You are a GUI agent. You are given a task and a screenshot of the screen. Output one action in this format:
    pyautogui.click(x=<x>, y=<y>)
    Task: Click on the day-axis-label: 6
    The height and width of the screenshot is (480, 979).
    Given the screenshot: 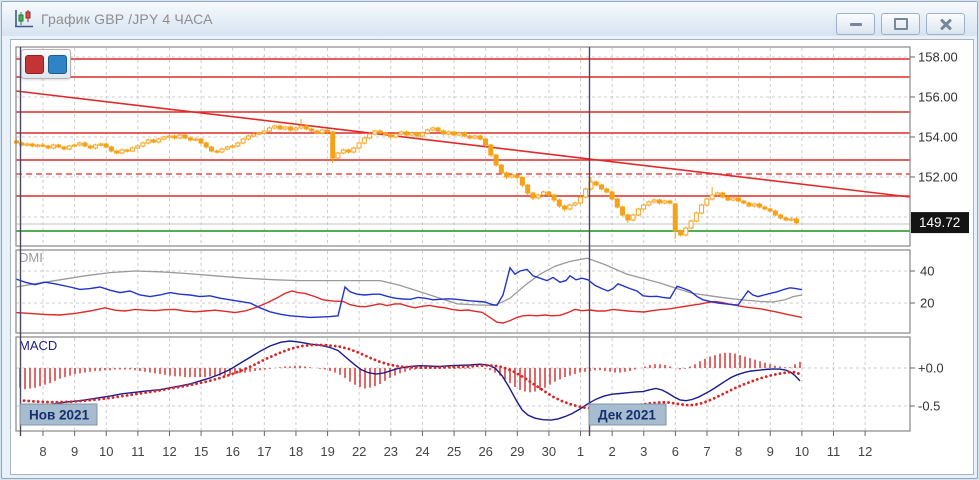 What is the action you would take?
    pyautogui.click(x=675, y=451)
    